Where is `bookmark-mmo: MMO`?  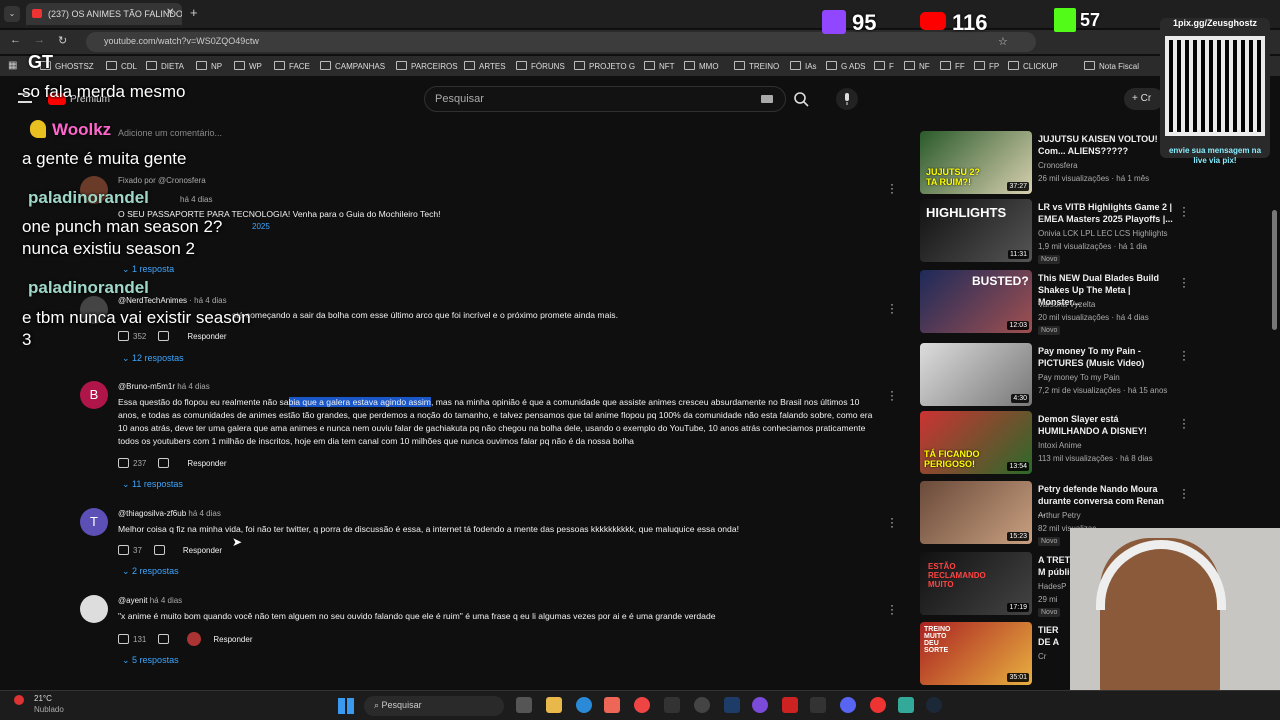 bookmark-mmo: MMO is located at coordinates (701, 66).